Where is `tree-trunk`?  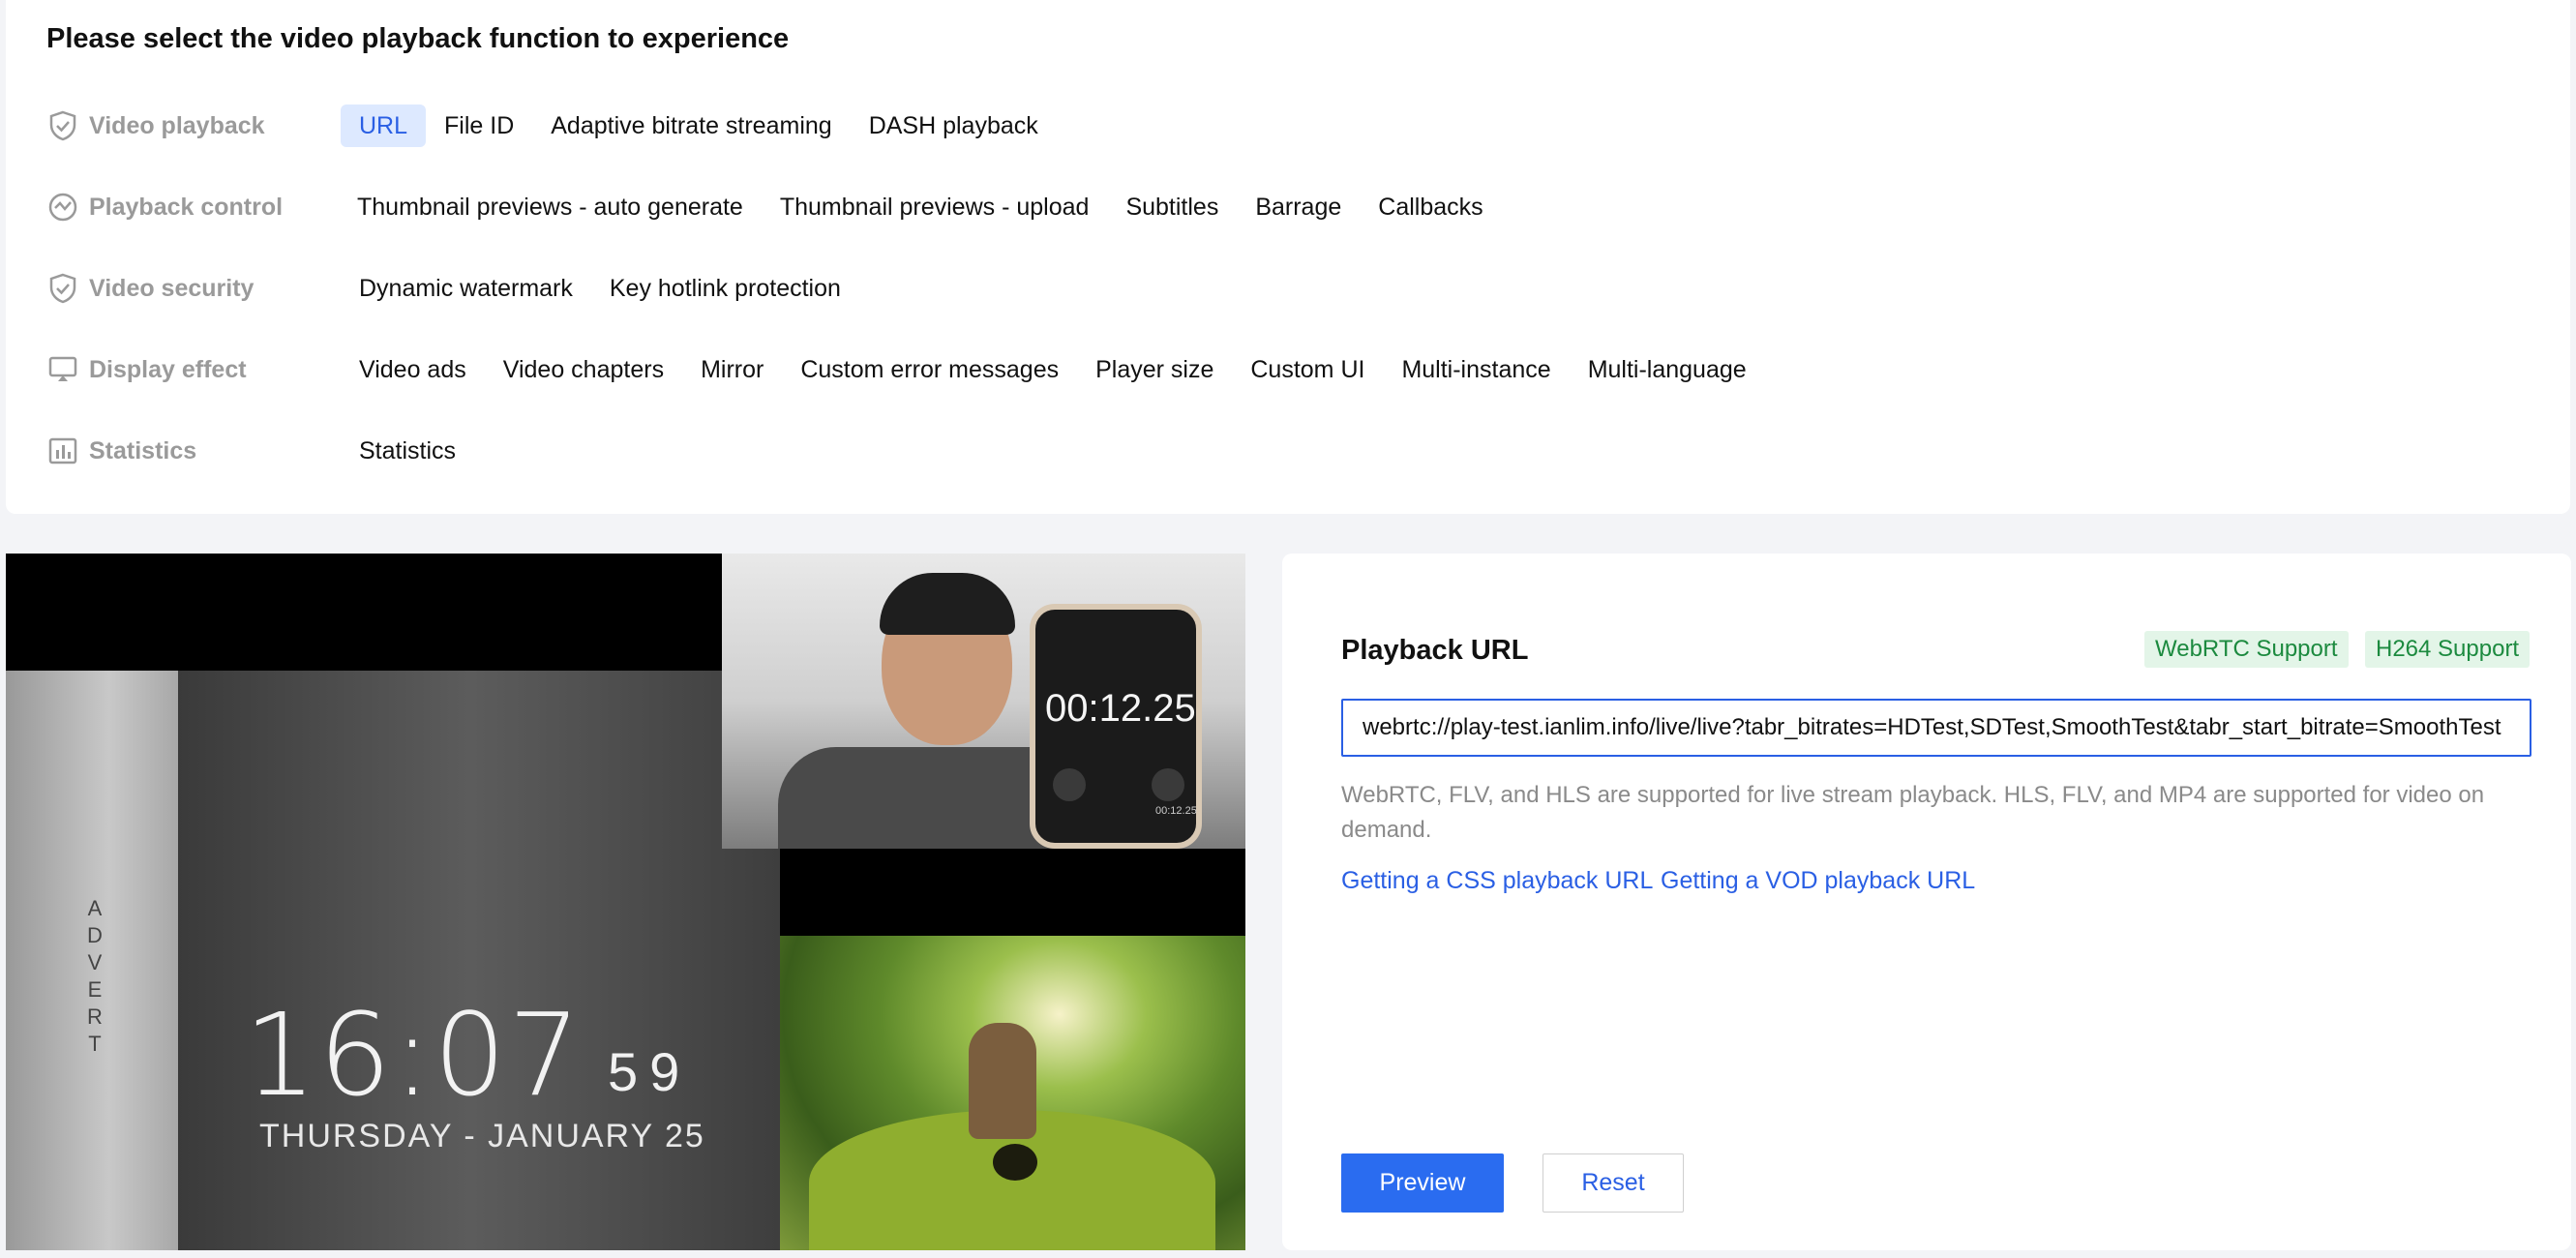
tree-trunk is located at coordinates (1003, 1081).